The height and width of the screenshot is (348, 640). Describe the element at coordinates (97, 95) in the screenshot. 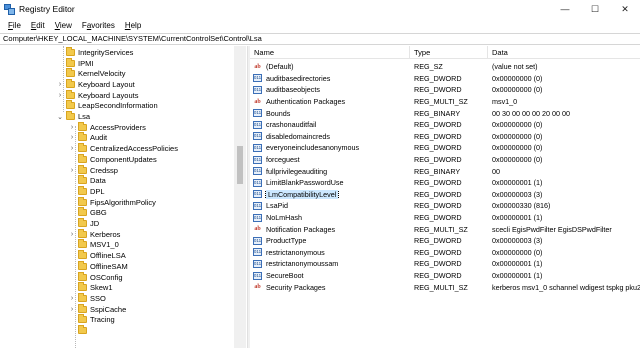

I see `tree-key-keyboard-layouts: › Keyboard Layouts` at that location.